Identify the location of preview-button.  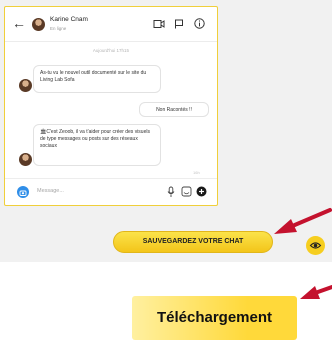
(315, 245).